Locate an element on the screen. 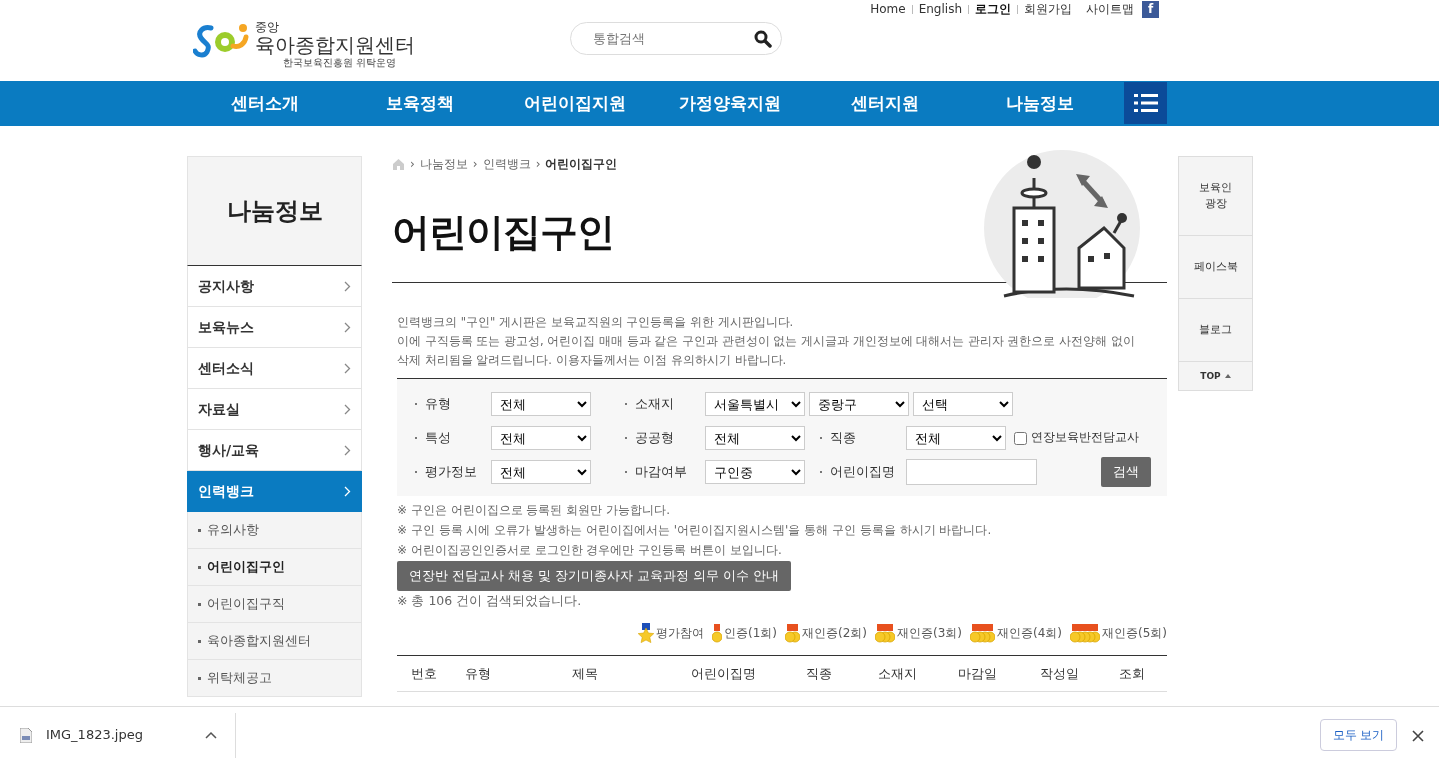  filter-select: 선택 is located at coordinates (963, 404).